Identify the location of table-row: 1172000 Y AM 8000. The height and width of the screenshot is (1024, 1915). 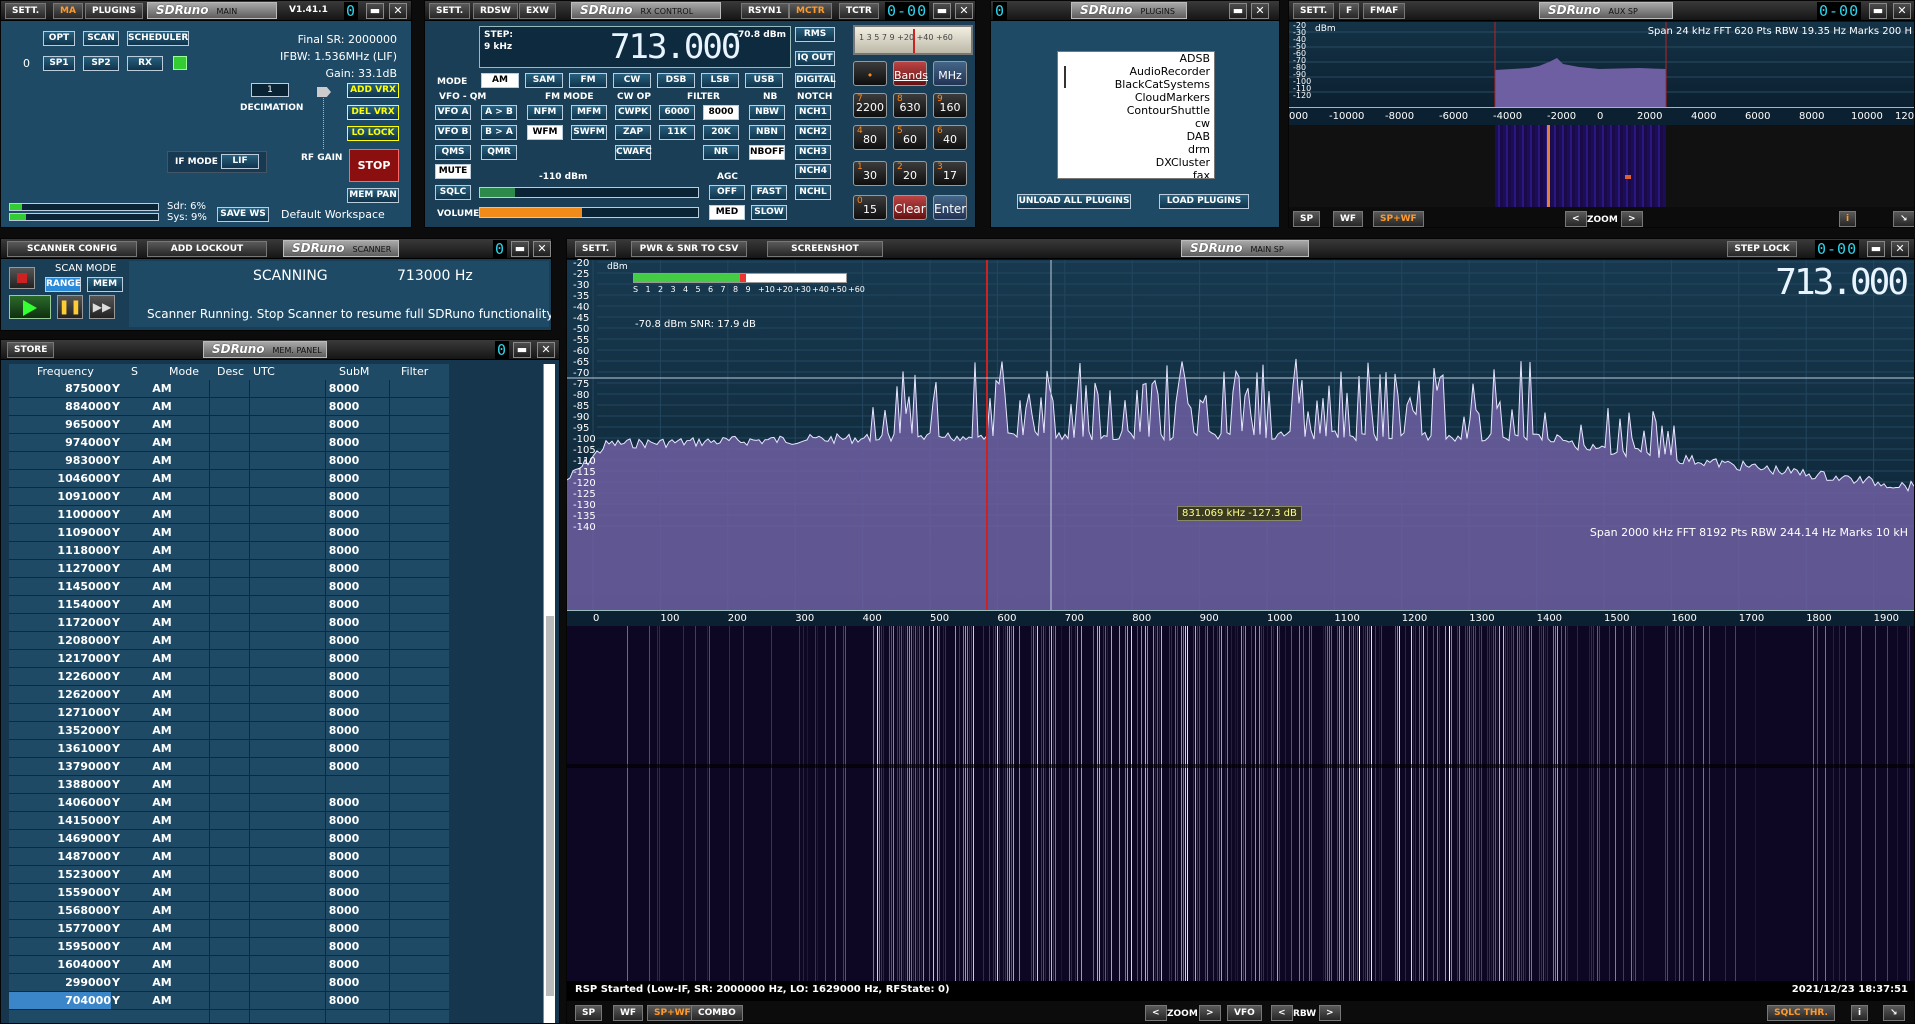
(229, 623).